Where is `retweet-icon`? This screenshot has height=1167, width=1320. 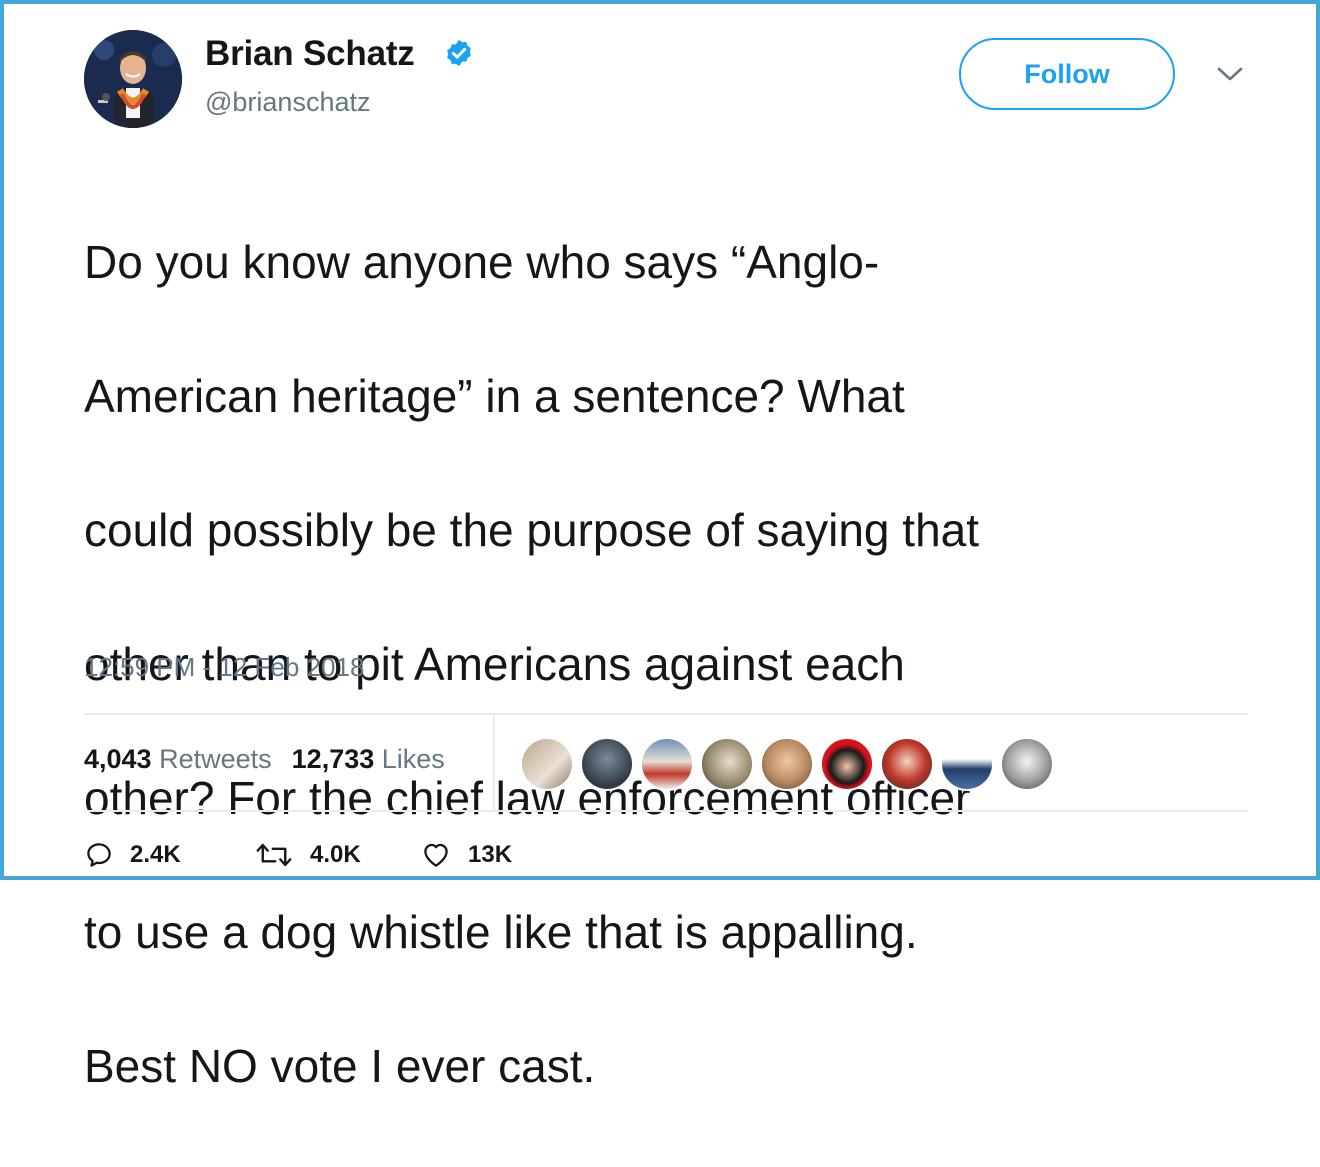
retweet-icon is located at coordinates (274, 855).